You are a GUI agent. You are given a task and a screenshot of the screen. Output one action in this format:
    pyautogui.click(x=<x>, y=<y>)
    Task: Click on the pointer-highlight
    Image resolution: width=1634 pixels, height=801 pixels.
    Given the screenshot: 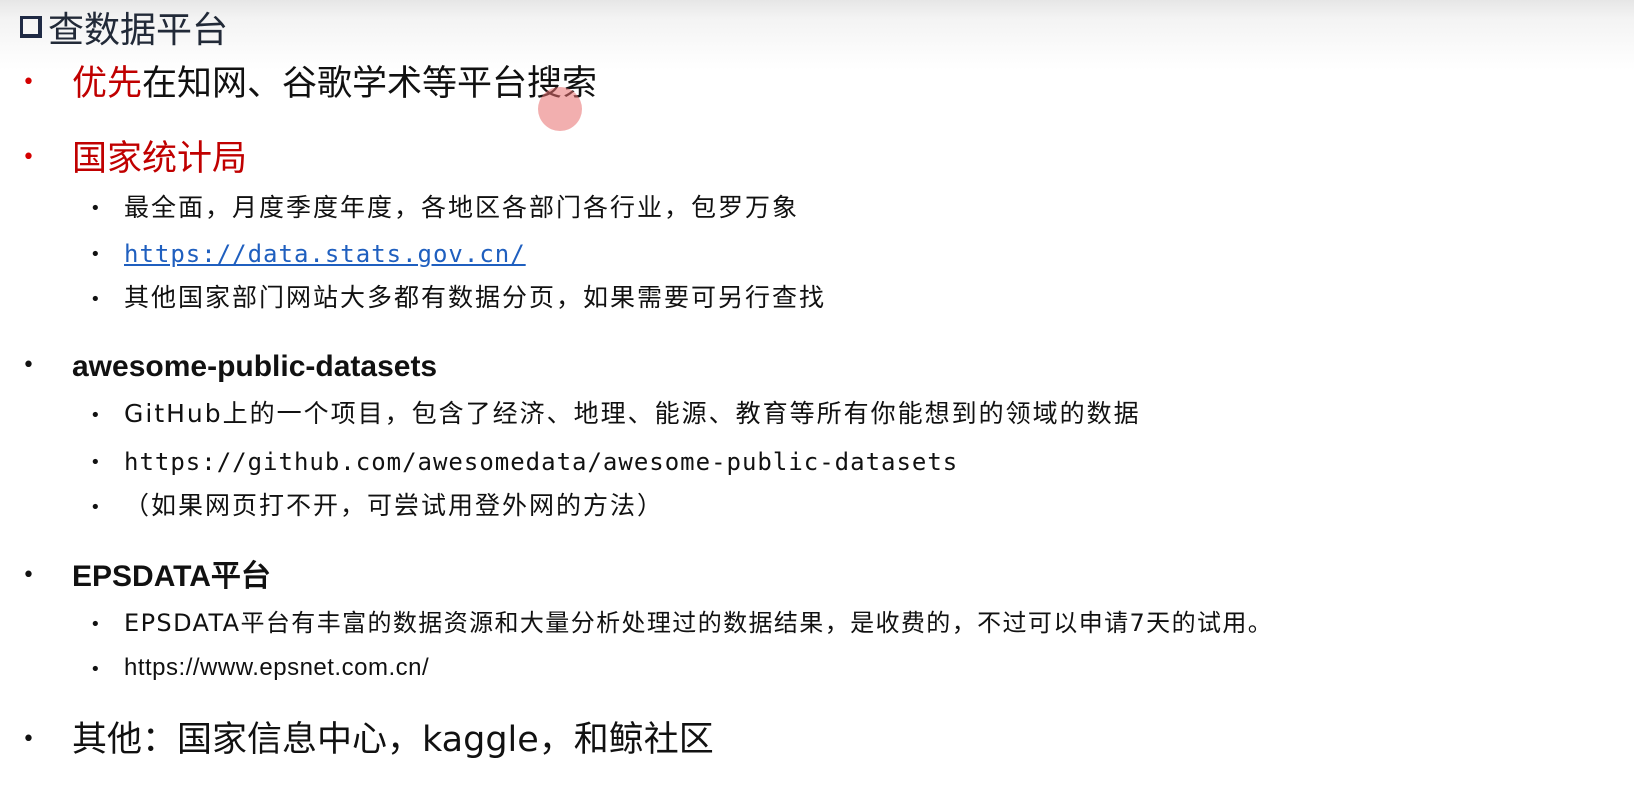 What is the action you would take?
    pyautogui.click(x=560, y=109)
    